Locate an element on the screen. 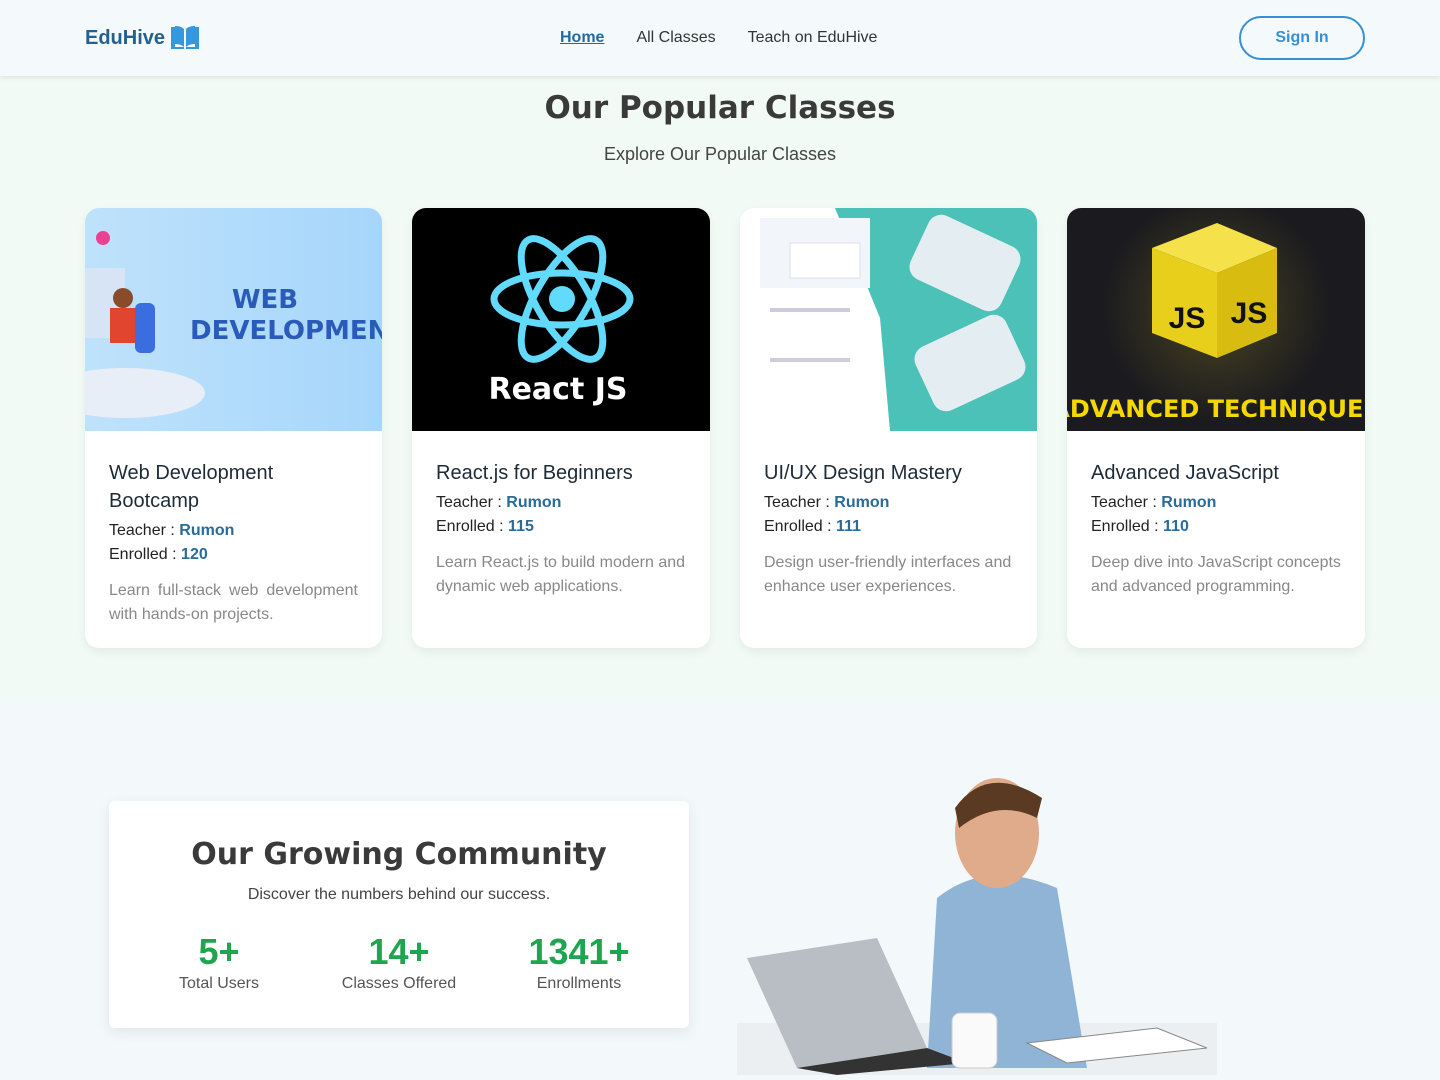  svg-text: ADVANCED TECHNIQUES is located at coordinates (1216, 409).